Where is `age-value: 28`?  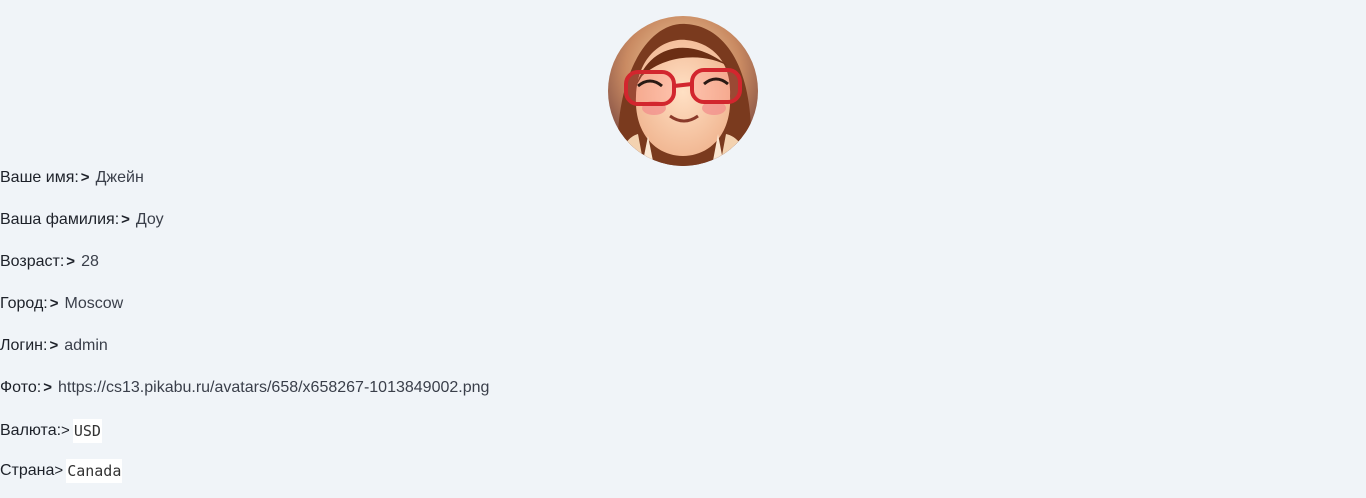 age-value: 28 is located at coordinates (90, 261).